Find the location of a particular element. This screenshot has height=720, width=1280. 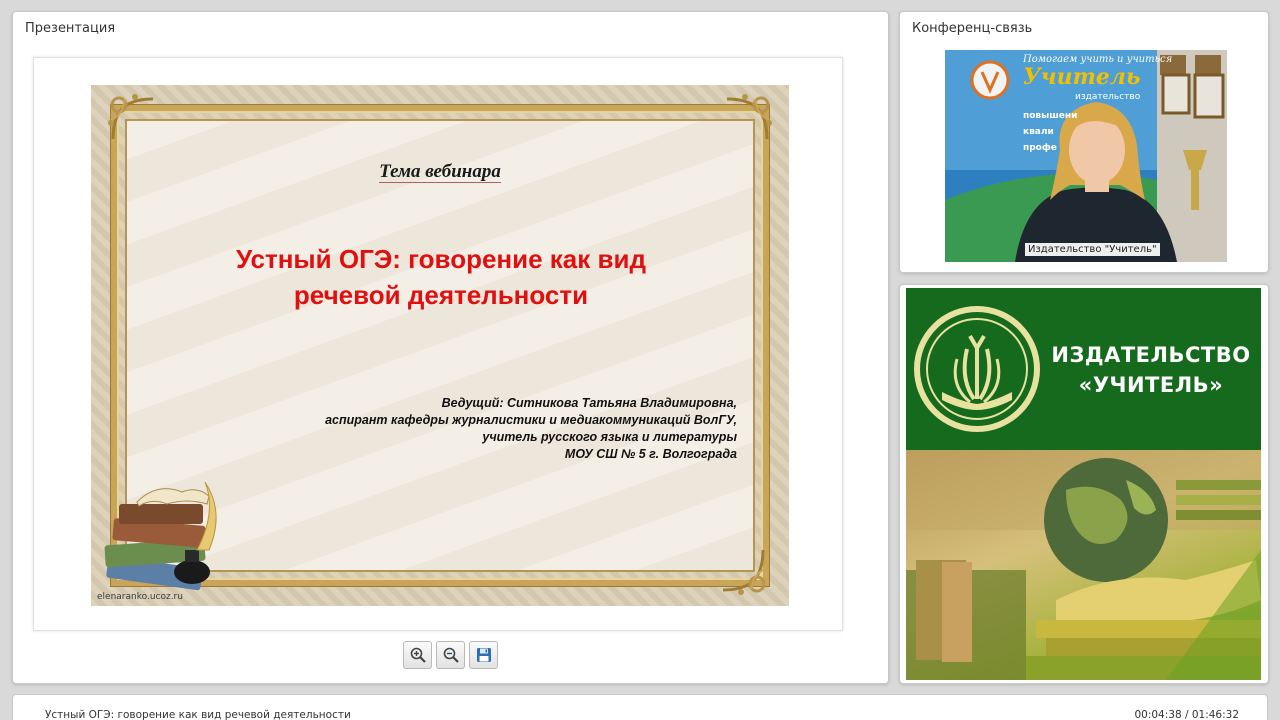

floppy-disk-icon is located at coordinates (483, 655).